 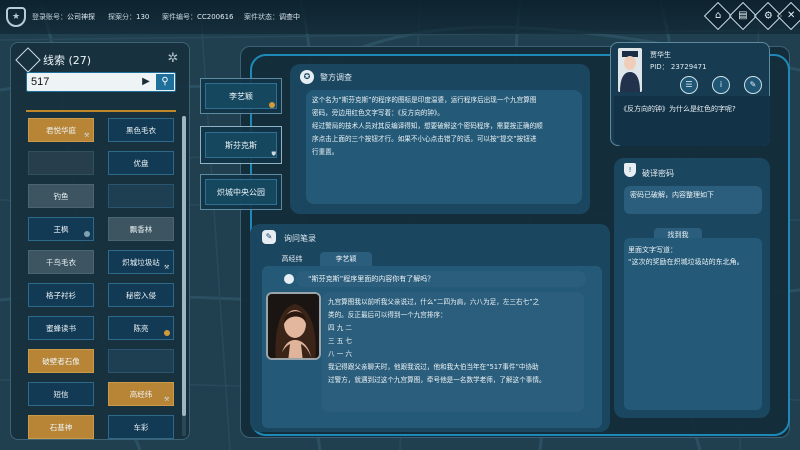 I want to click on text-line: 八 一 六, so click(x=340, y=354).